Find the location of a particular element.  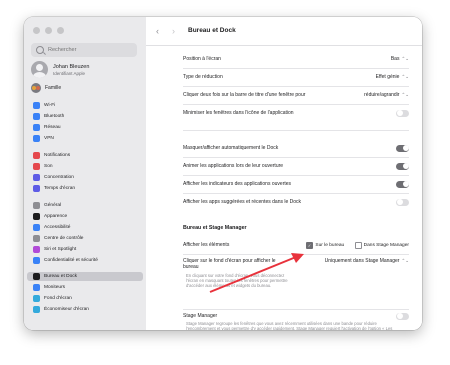

in-stage-manager-checkbox: Dans Stage Manager is located at coordinates (381, 245).